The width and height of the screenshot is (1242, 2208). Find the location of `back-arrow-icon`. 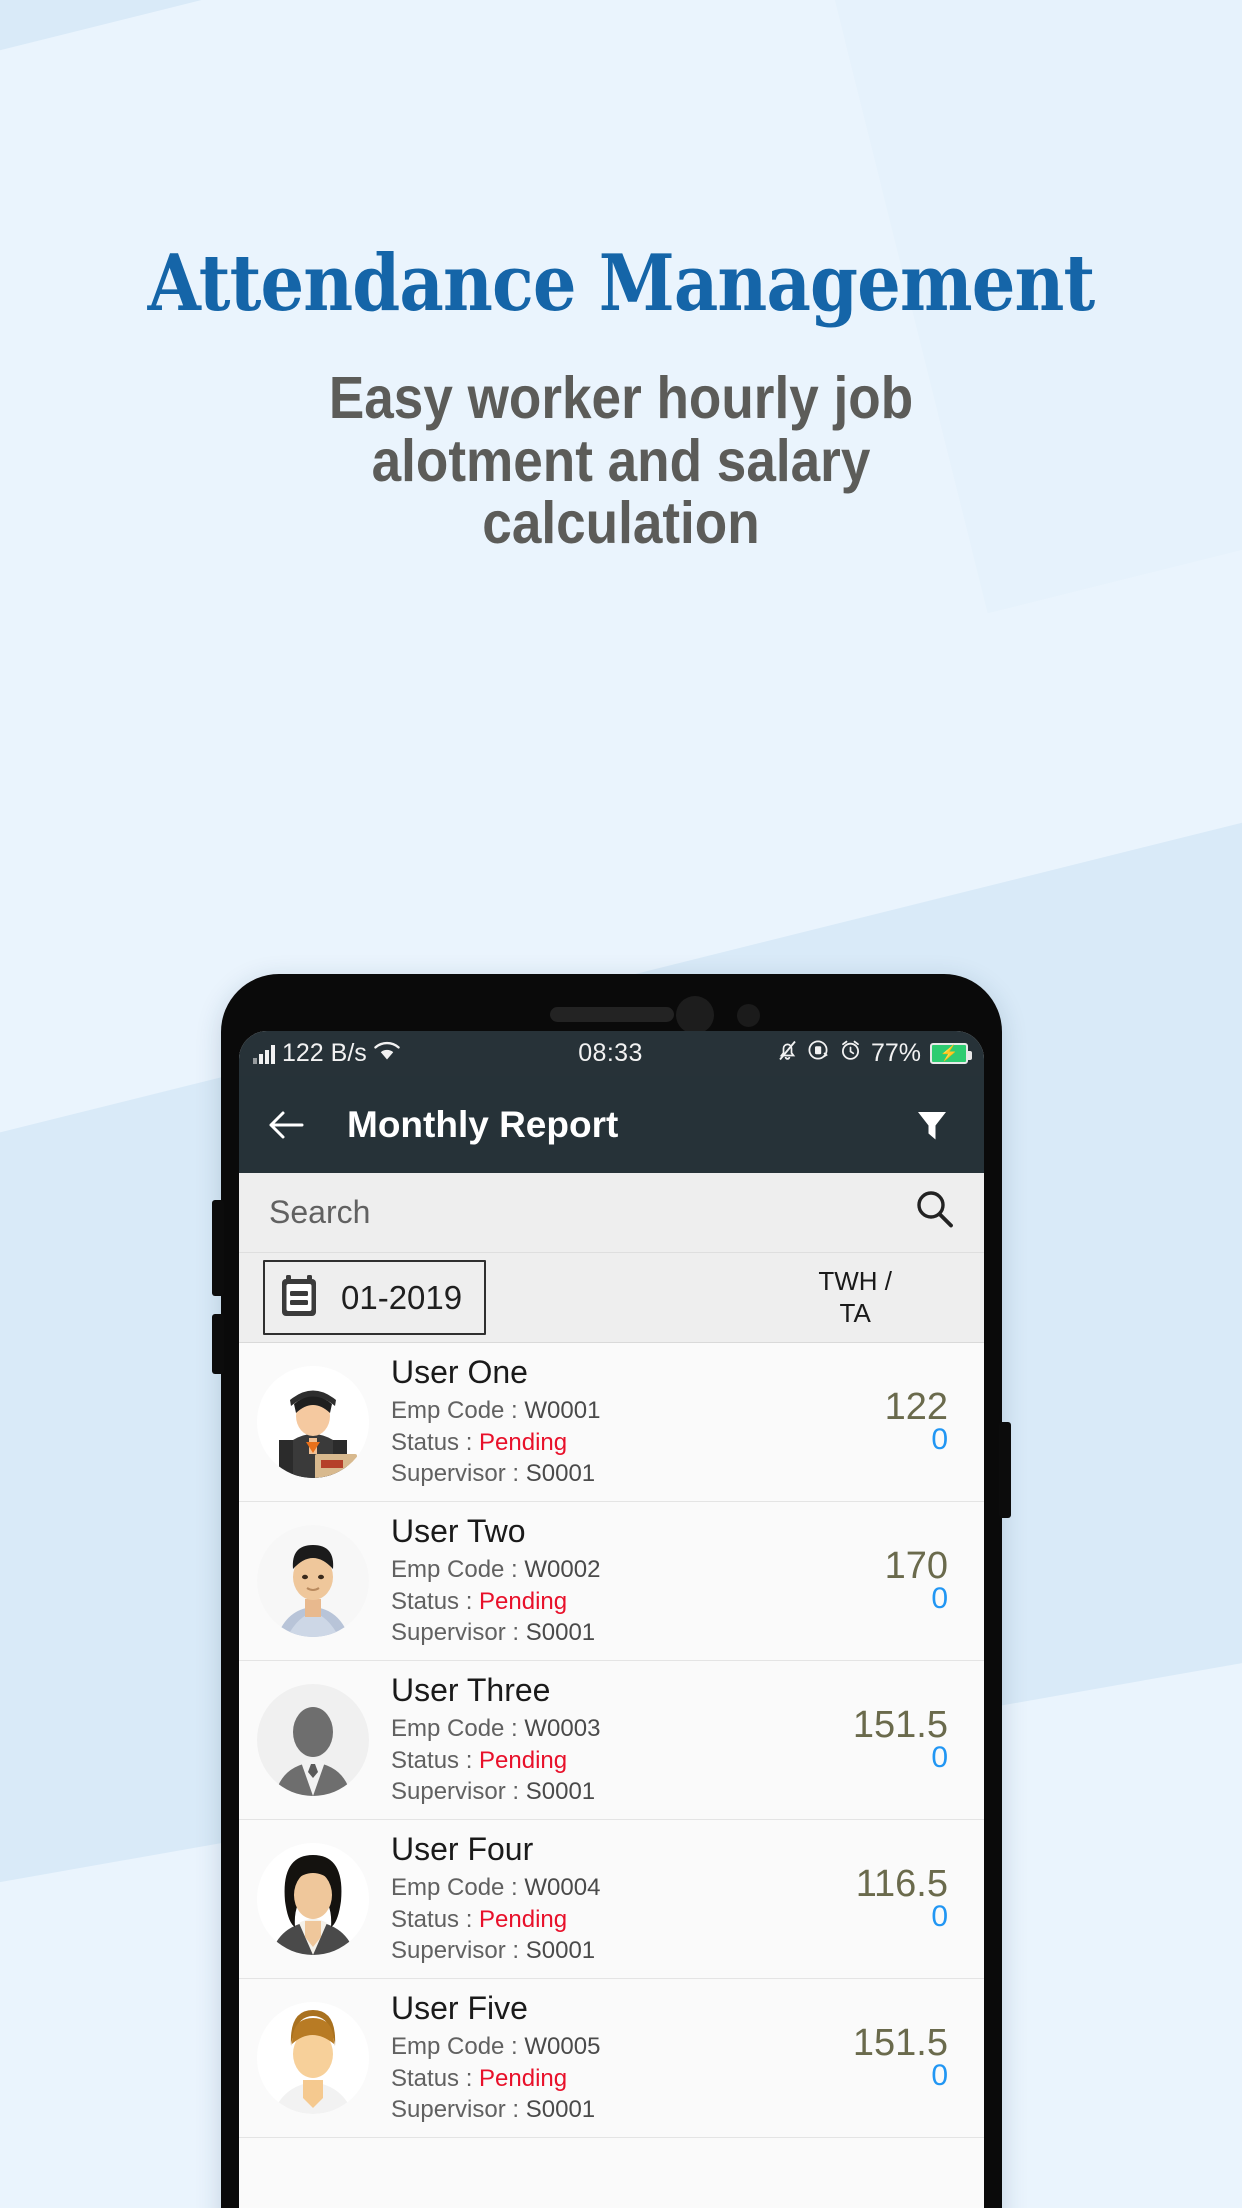

back-arrow-icon is located at coordinates (287, 1125).